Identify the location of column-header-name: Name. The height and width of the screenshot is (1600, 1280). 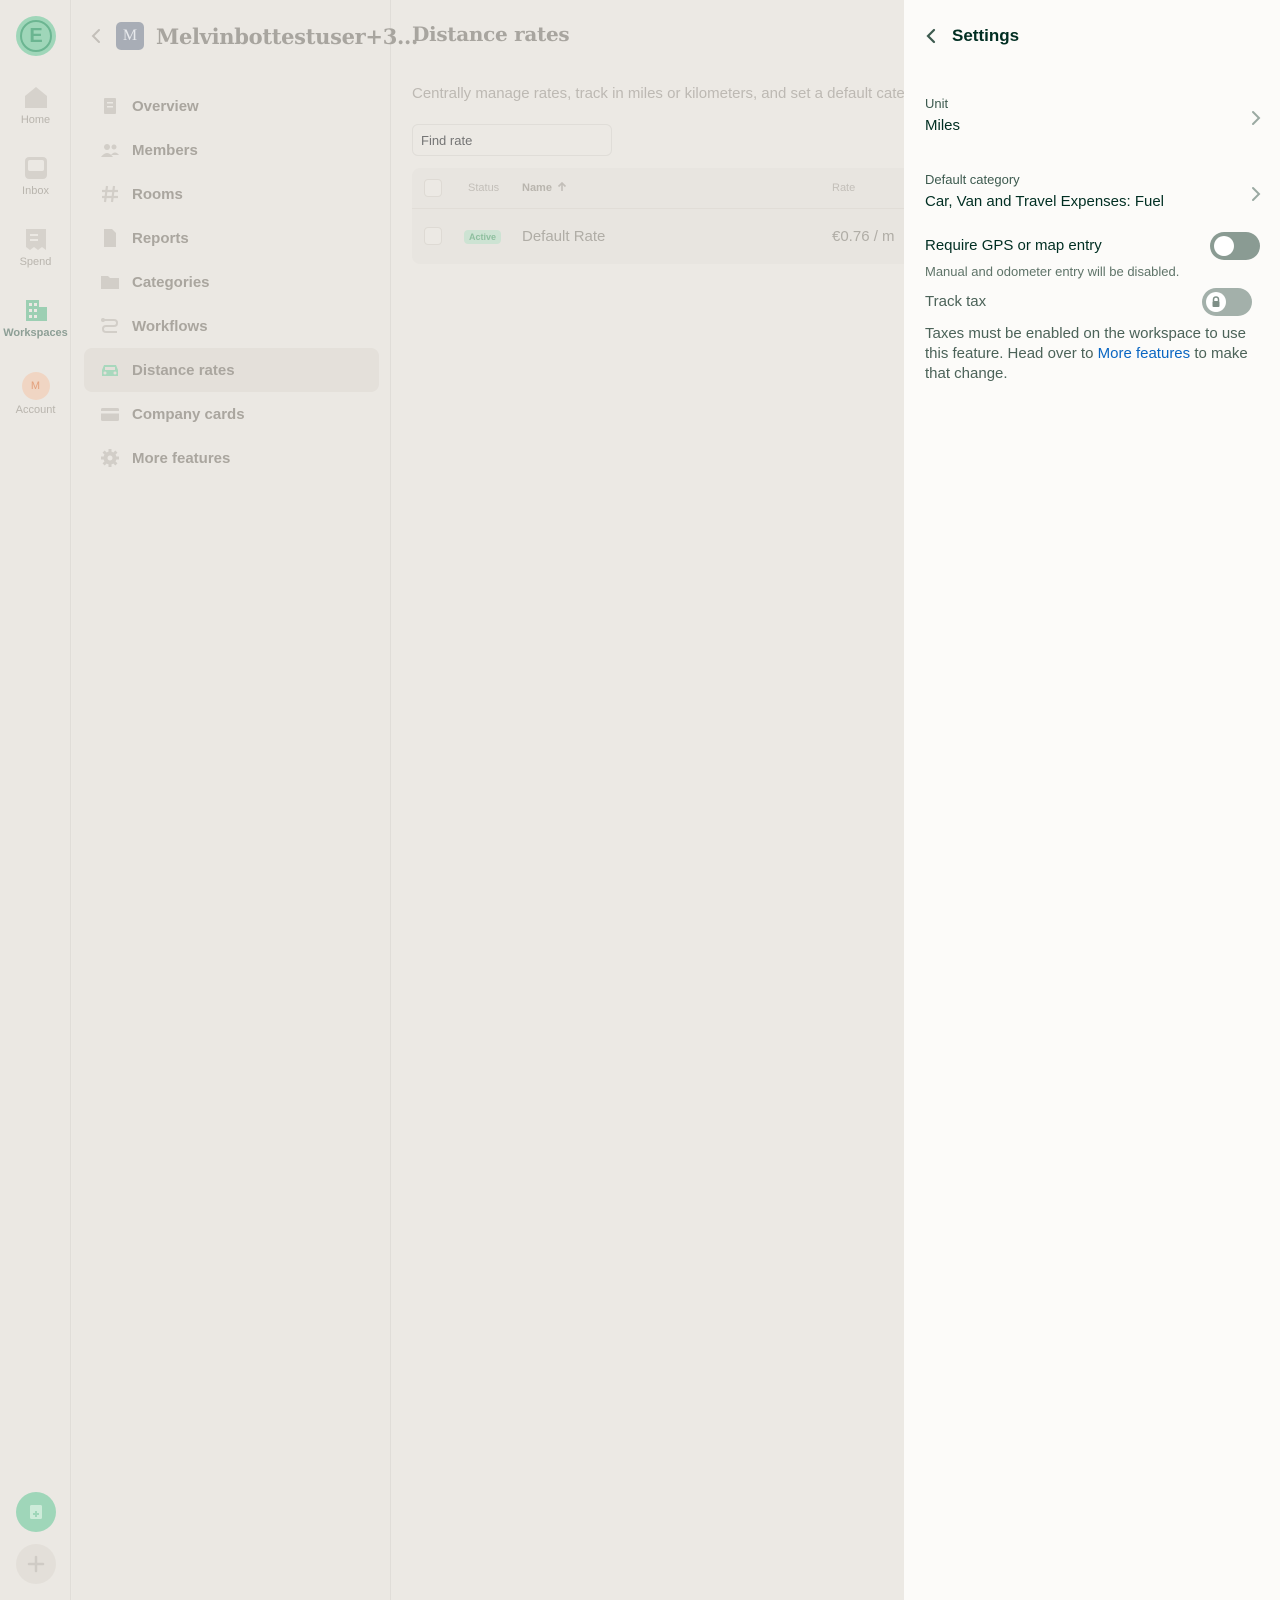
(544, 188).